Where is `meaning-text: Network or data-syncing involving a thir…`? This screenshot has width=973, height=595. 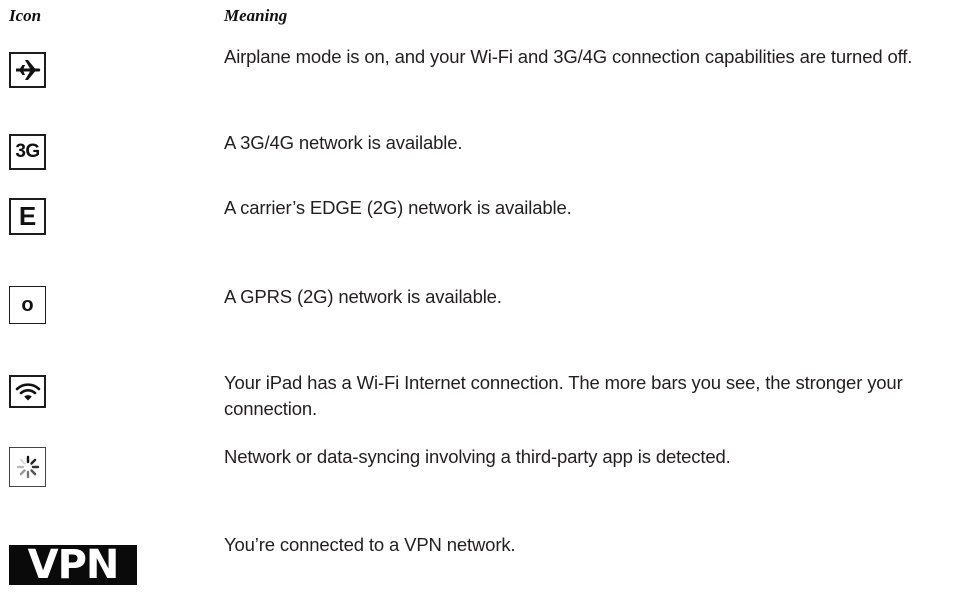 meaning-text: Network or data-syncing involving a thir… is located at coordinates (477, 456).